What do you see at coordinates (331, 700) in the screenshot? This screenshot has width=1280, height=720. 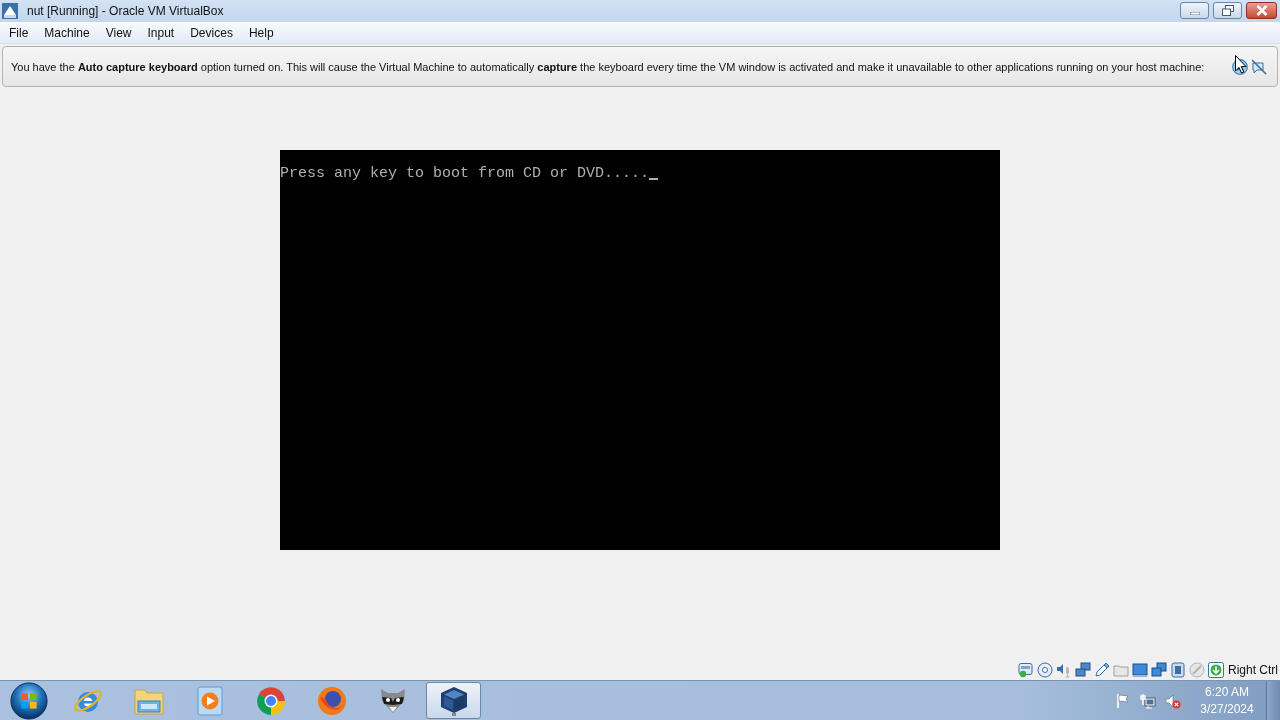 I see `fox-globe-icon` at bounding box center [331, 700].